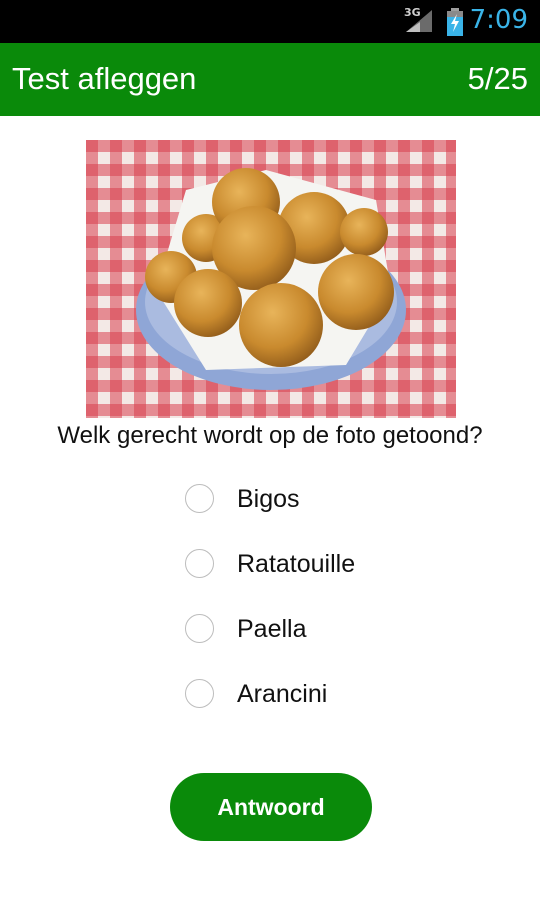 This screenshot has height=900, width=540. What do you see at coordinates (497, 78) in the screenshot?
I see `question-progress: 5/25` at bounding box center [497, 78].